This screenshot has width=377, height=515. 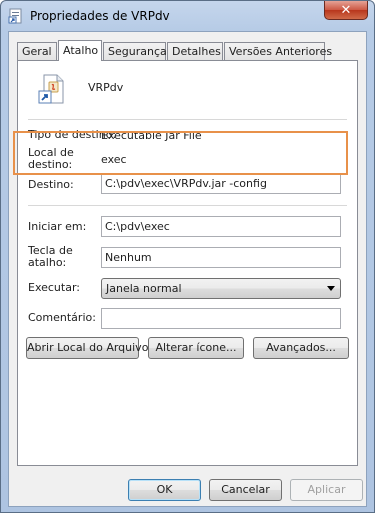 I want to click on target-type-value: Executable Jar File, so click(x=151, y=135).